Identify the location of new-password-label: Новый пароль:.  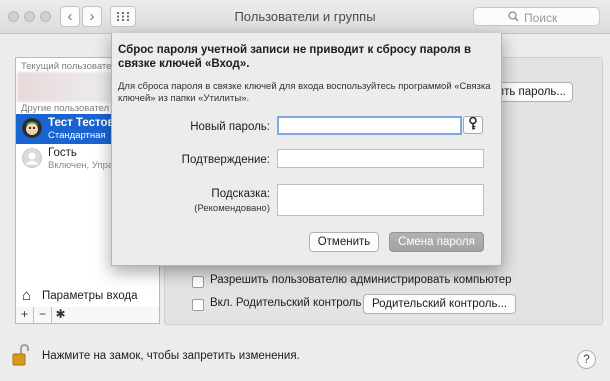
(230, 127).